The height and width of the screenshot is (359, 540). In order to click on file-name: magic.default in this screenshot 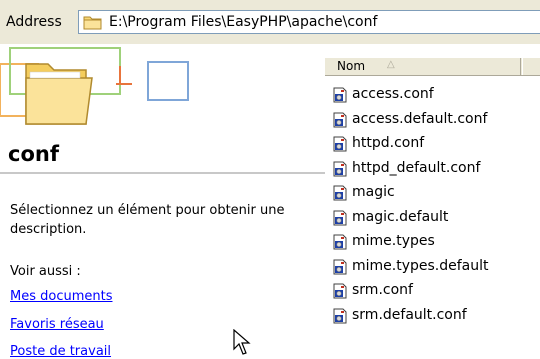, I will do `click(400, 216)`.